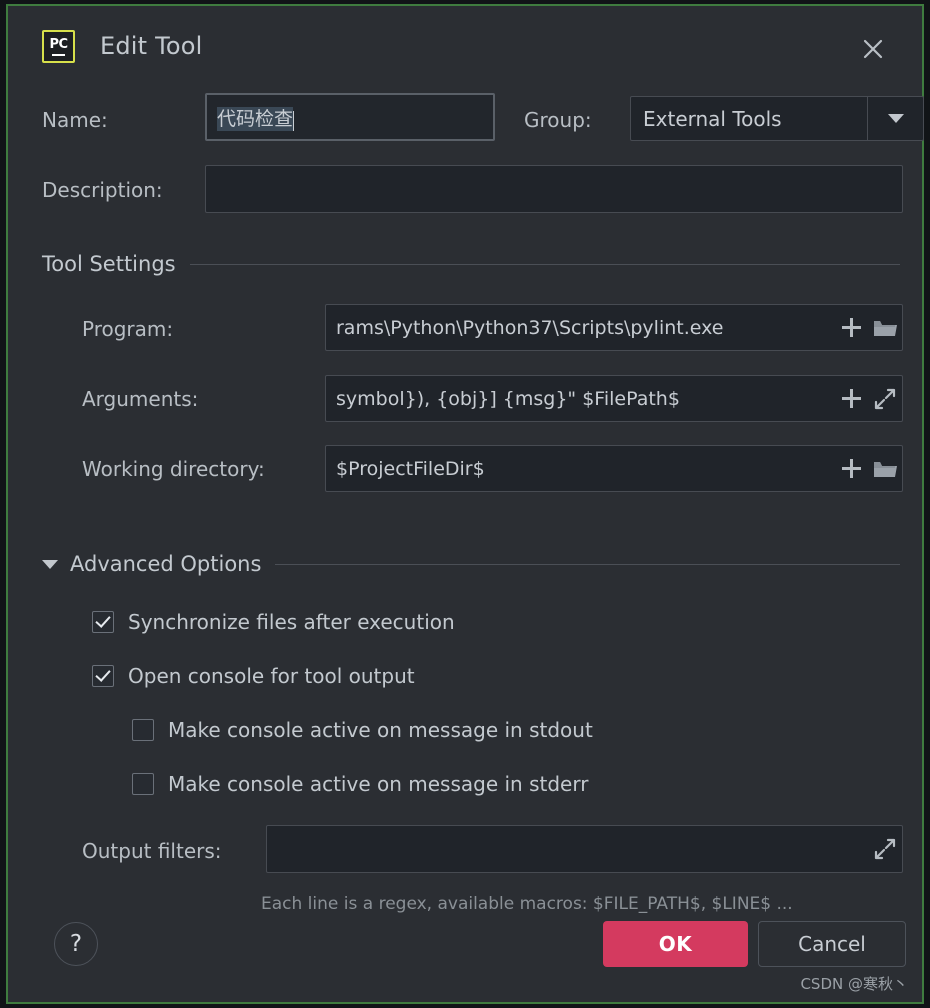  What do you see at coordinates (128, 329) in the screenshot?
I see `program-label: Program:` at bounding box center [128, 329].